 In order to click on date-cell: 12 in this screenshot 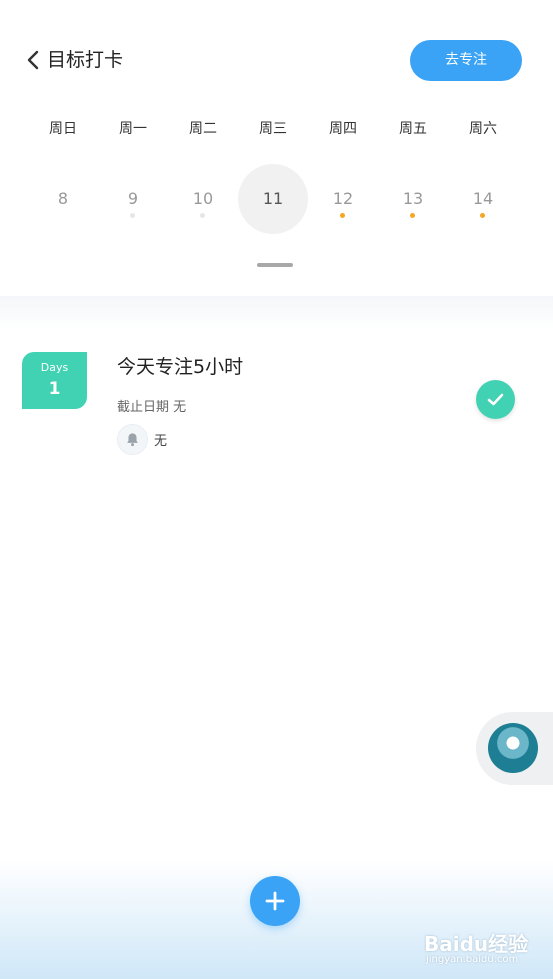, I will do `click(343, 199)`.